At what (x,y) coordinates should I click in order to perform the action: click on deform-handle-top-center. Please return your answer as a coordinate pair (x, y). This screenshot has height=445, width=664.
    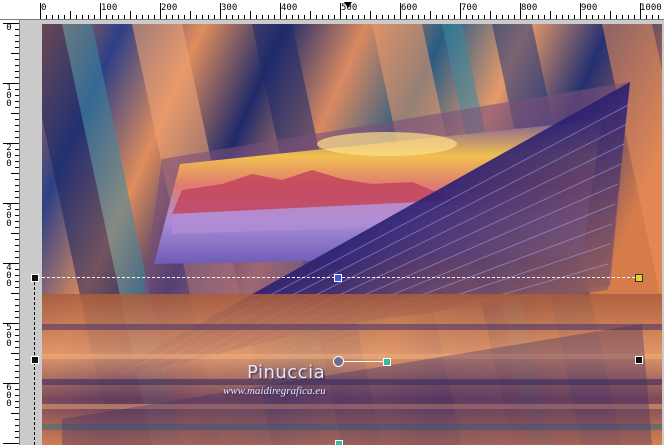
    Looking at the image, I should click on (338, 278).